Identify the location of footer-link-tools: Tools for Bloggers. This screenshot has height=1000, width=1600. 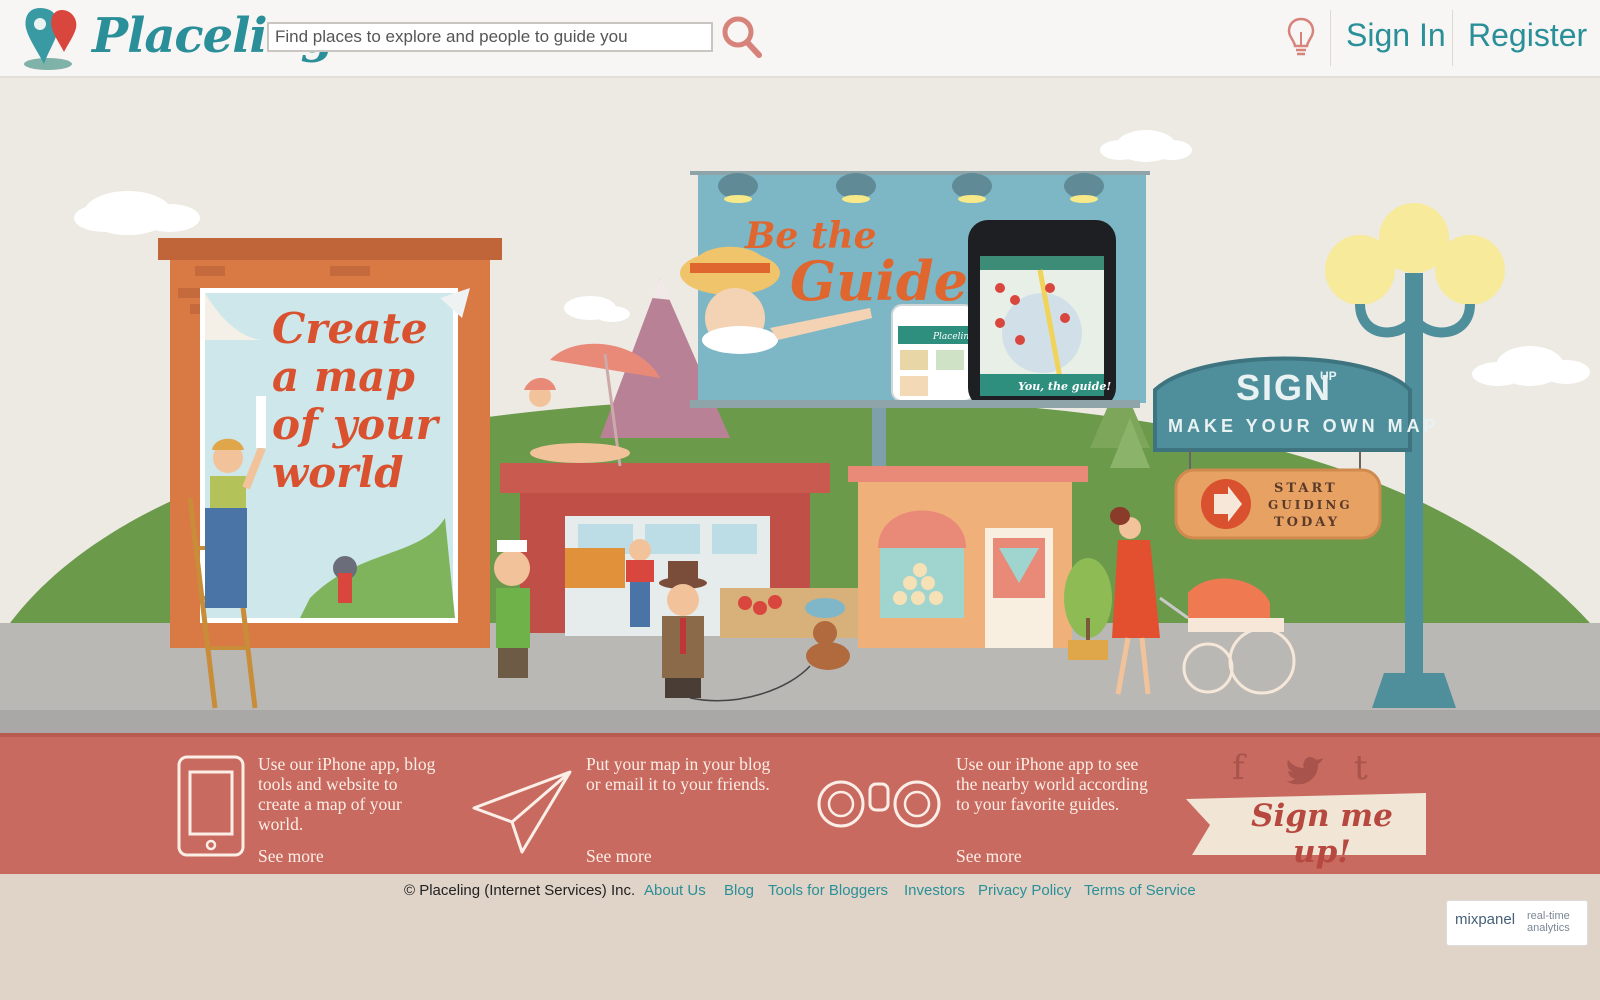
(828, 890).